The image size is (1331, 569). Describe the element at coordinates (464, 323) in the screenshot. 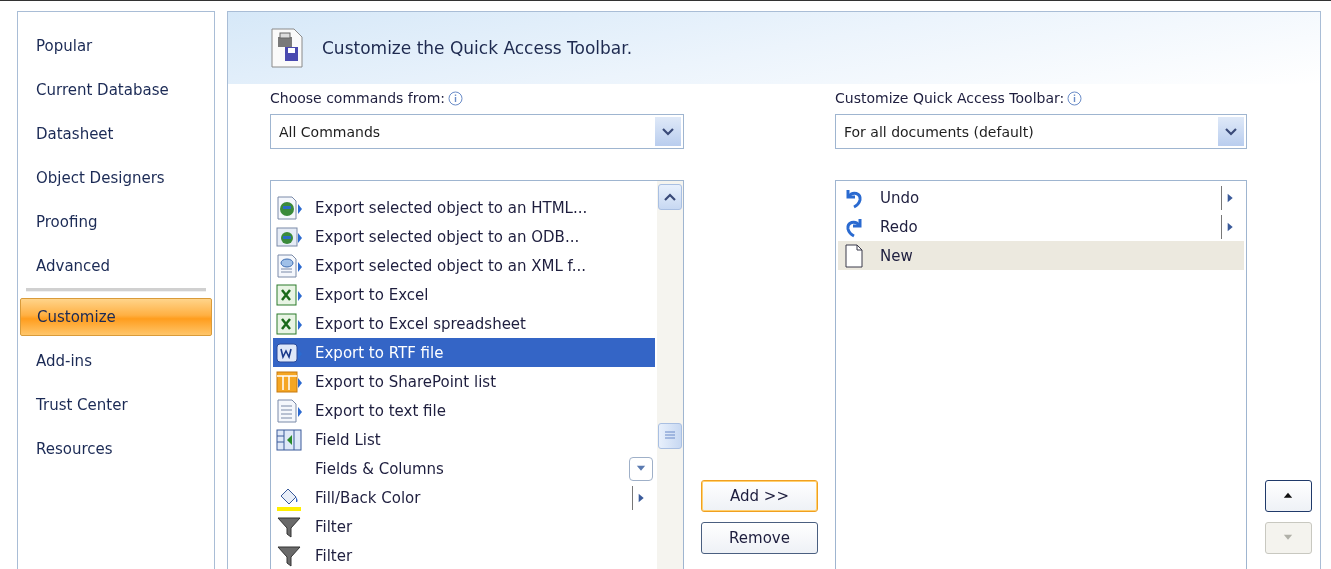

I see `command-item: Export to Excel spreadsheet` at that location.